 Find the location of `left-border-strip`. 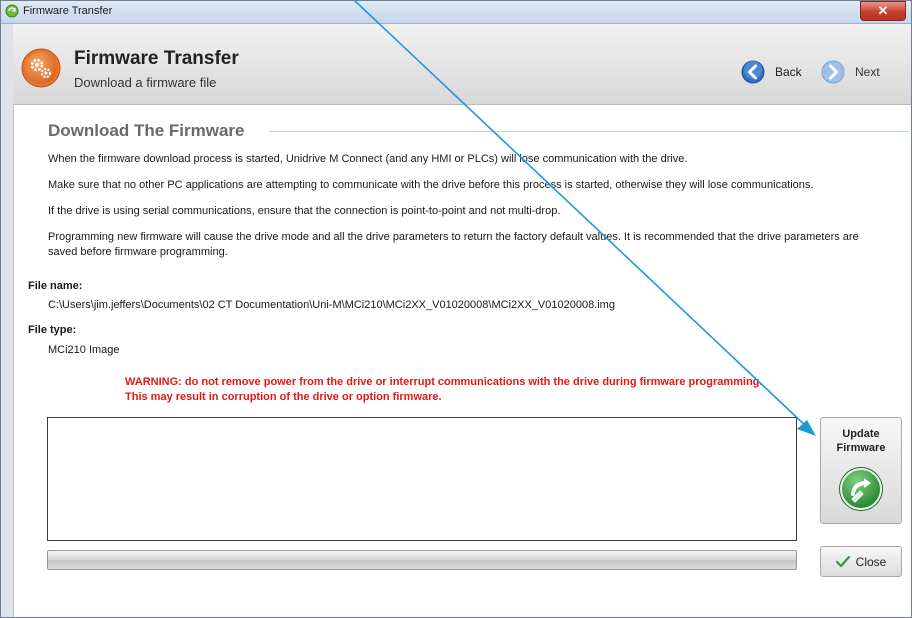

left-border-strip is located at coordinates (7, 320).